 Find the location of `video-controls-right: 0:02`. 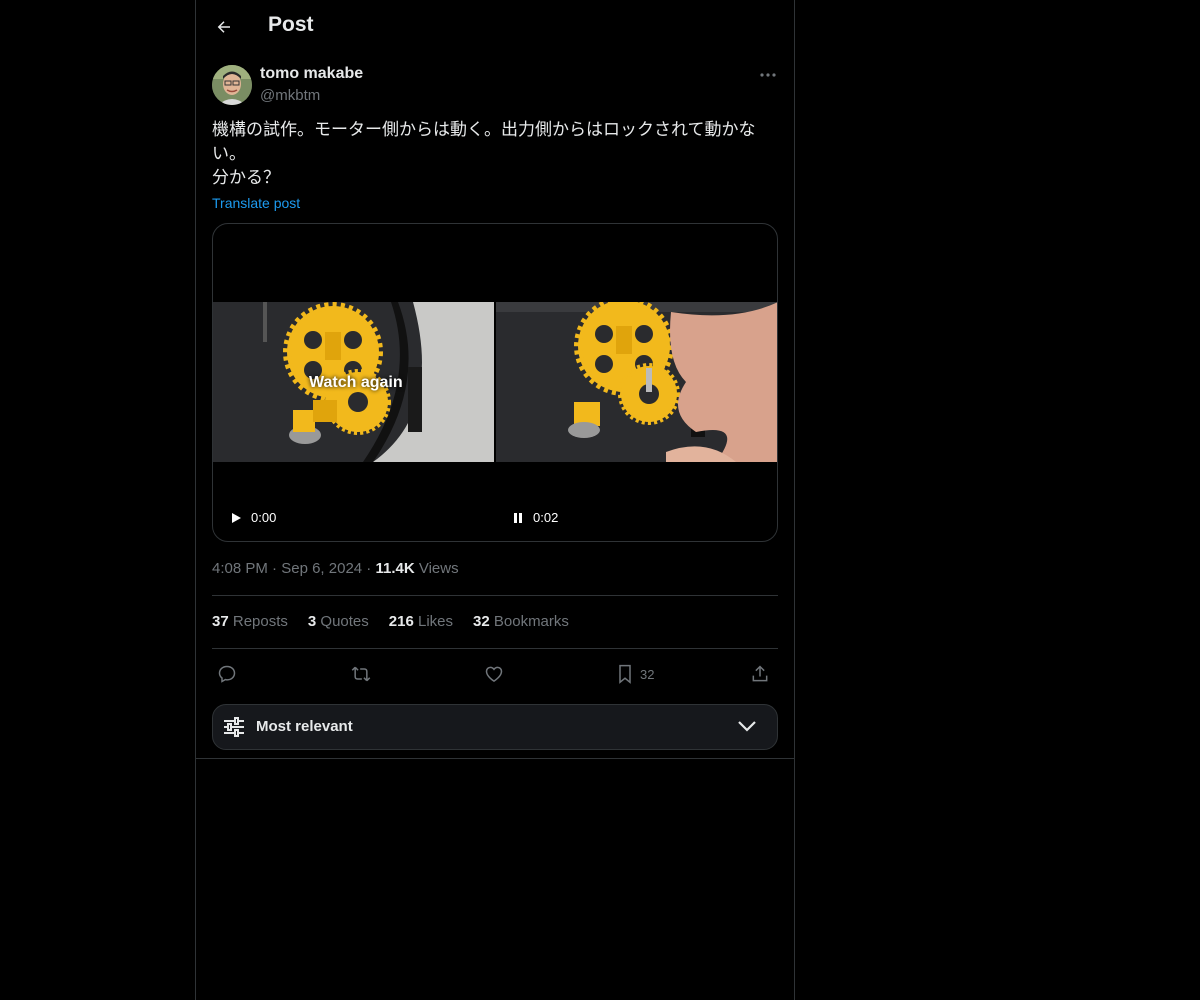

video-controls-right: 0:02 is located at coordinates (534, 517).